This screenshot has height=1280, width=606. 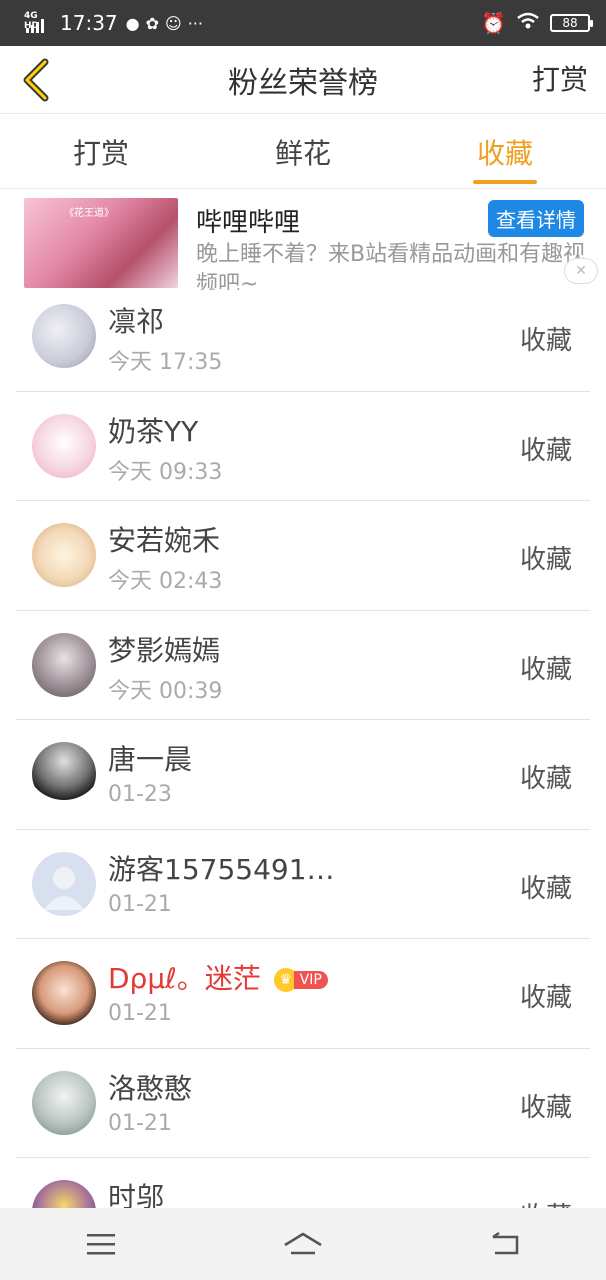 I want to click on battery-level: 88, so click(x=570, y=23).